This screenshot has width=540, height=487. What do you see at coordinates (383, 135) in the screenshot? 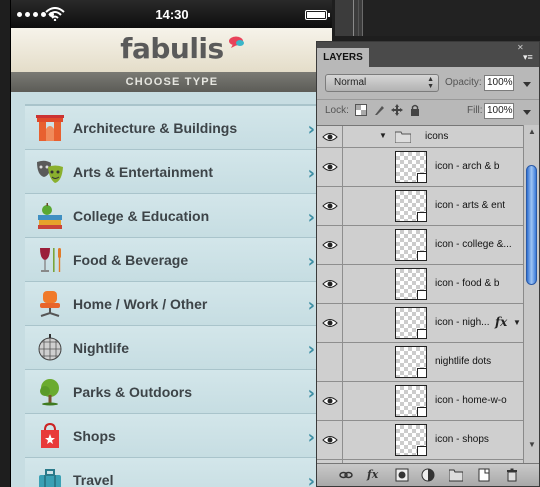
I see `expand-triangle-icon: ▼` at bounding box center [383, 135].